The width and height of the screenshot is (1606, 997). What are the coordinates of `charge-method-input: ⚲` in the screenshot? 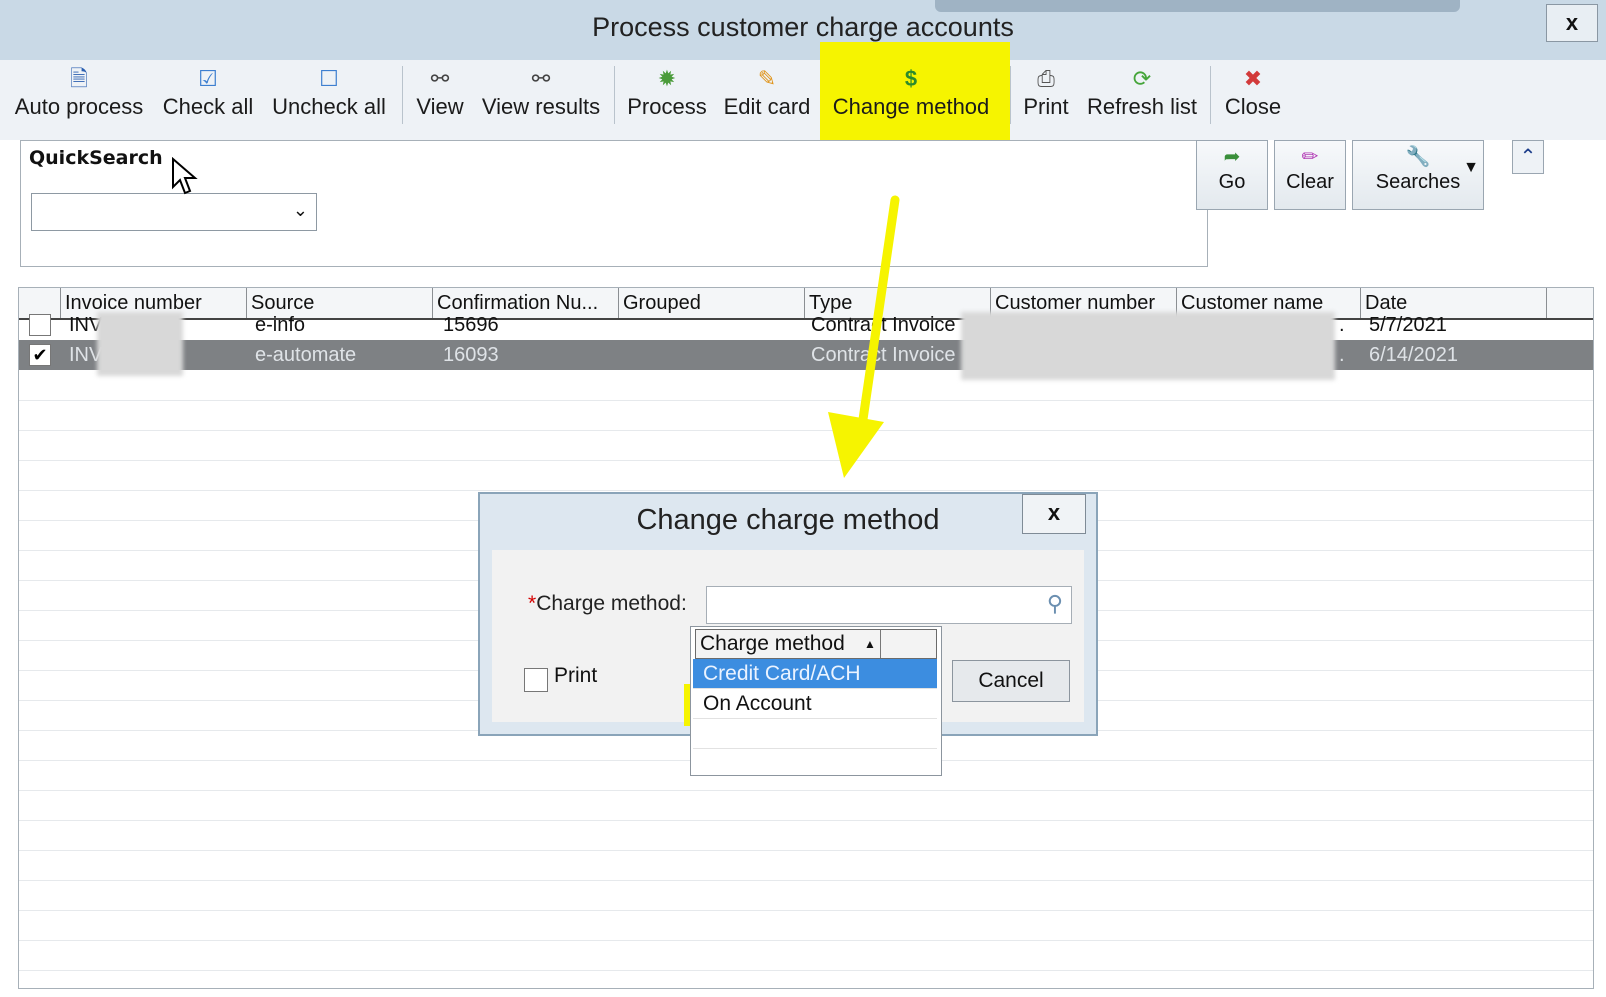 It's located at (889, 605).